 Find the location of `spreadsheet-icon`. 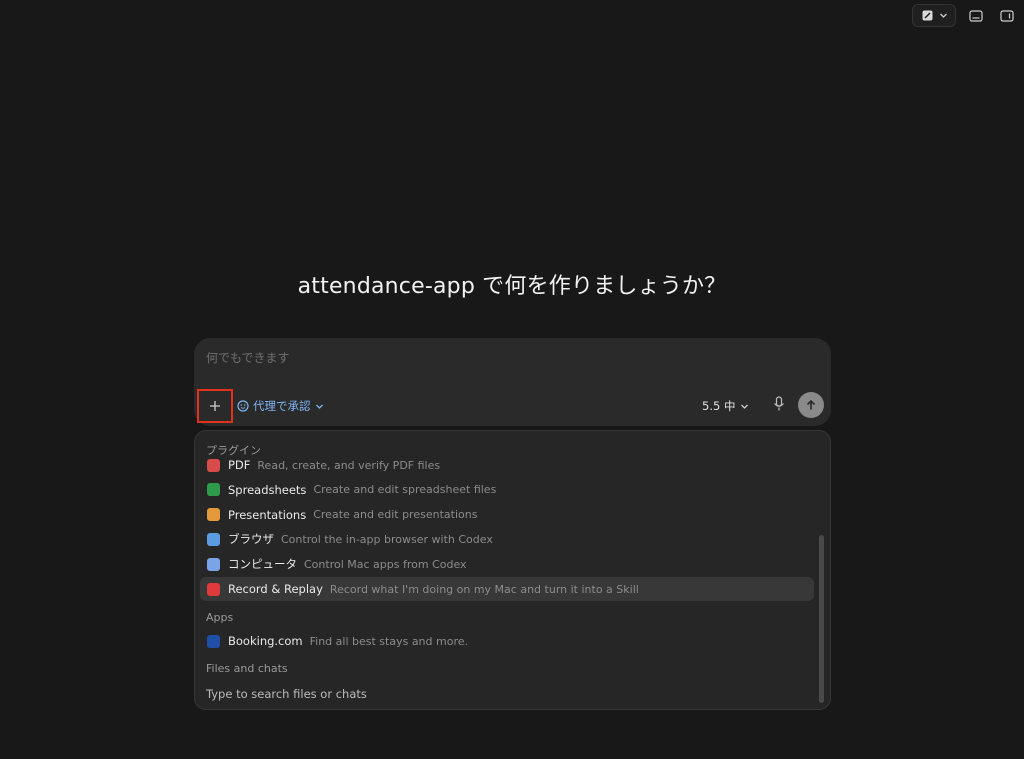

spreadsheet-icon is located at coordinates (213, 490).